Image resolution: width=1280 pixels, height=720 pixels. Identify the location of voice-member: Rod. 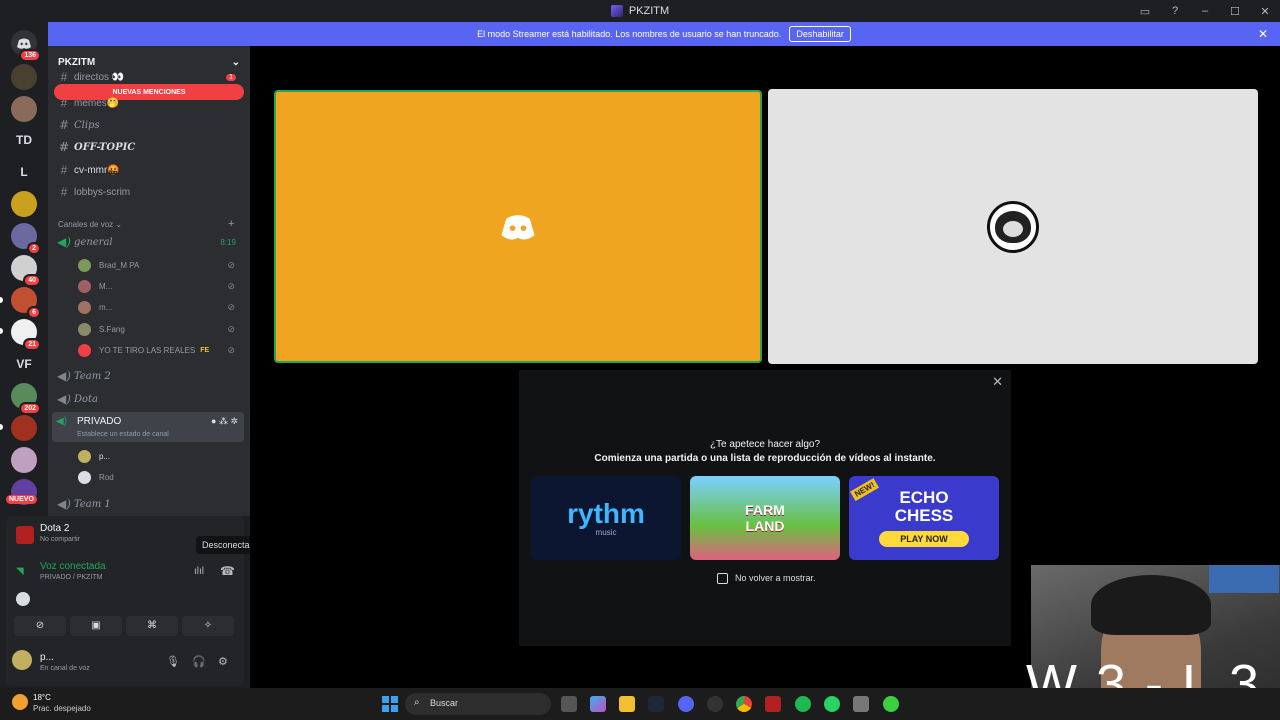
(160, 477).